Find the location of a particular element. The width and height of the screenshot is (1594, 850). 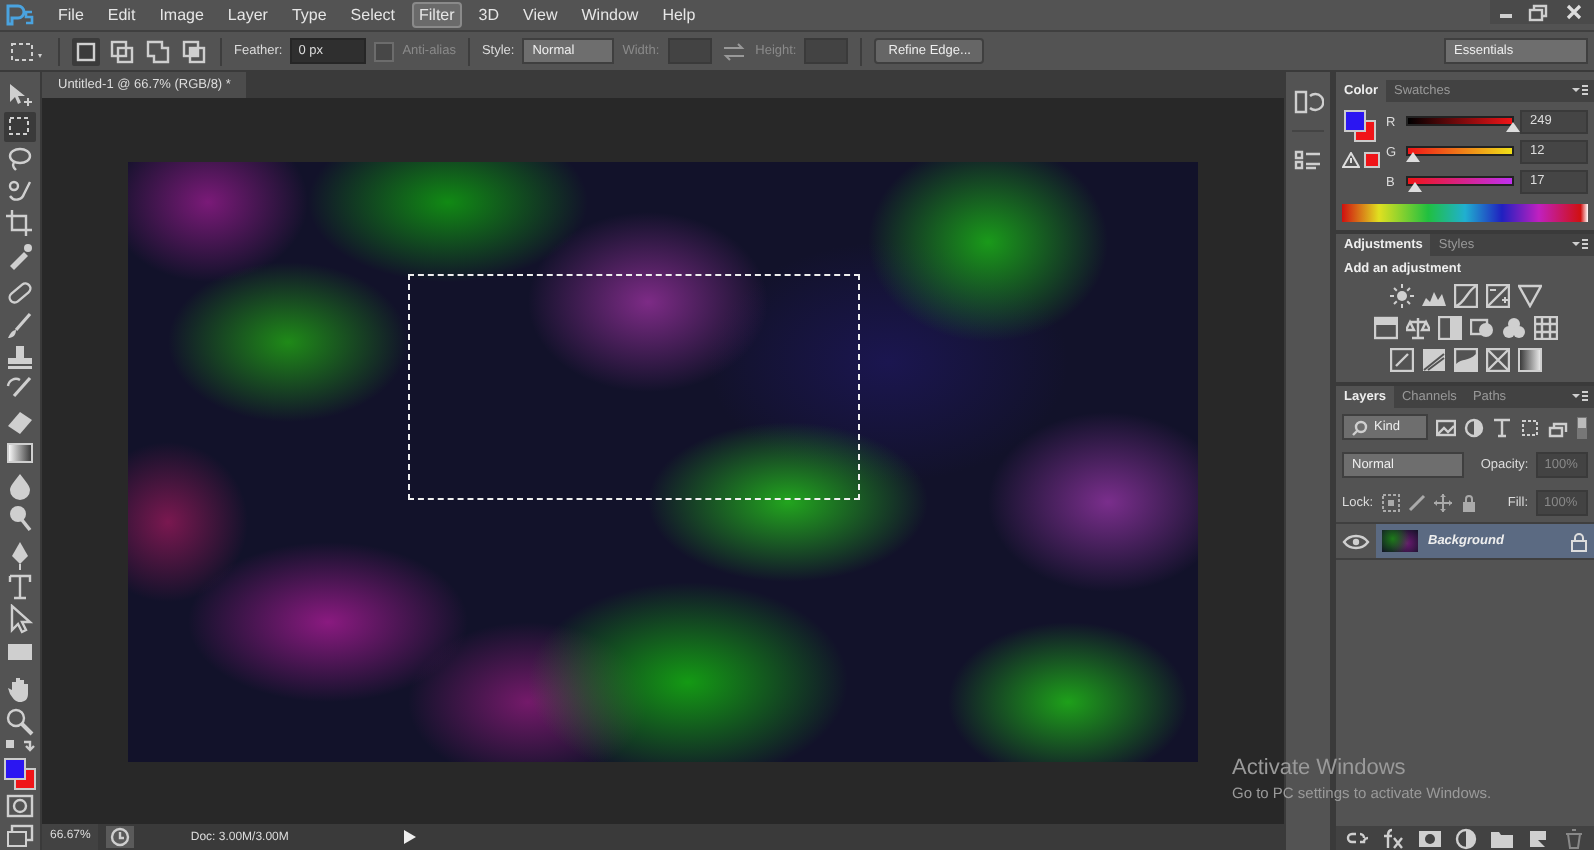

selective-color-icon is located at coordinates (1497, 360).